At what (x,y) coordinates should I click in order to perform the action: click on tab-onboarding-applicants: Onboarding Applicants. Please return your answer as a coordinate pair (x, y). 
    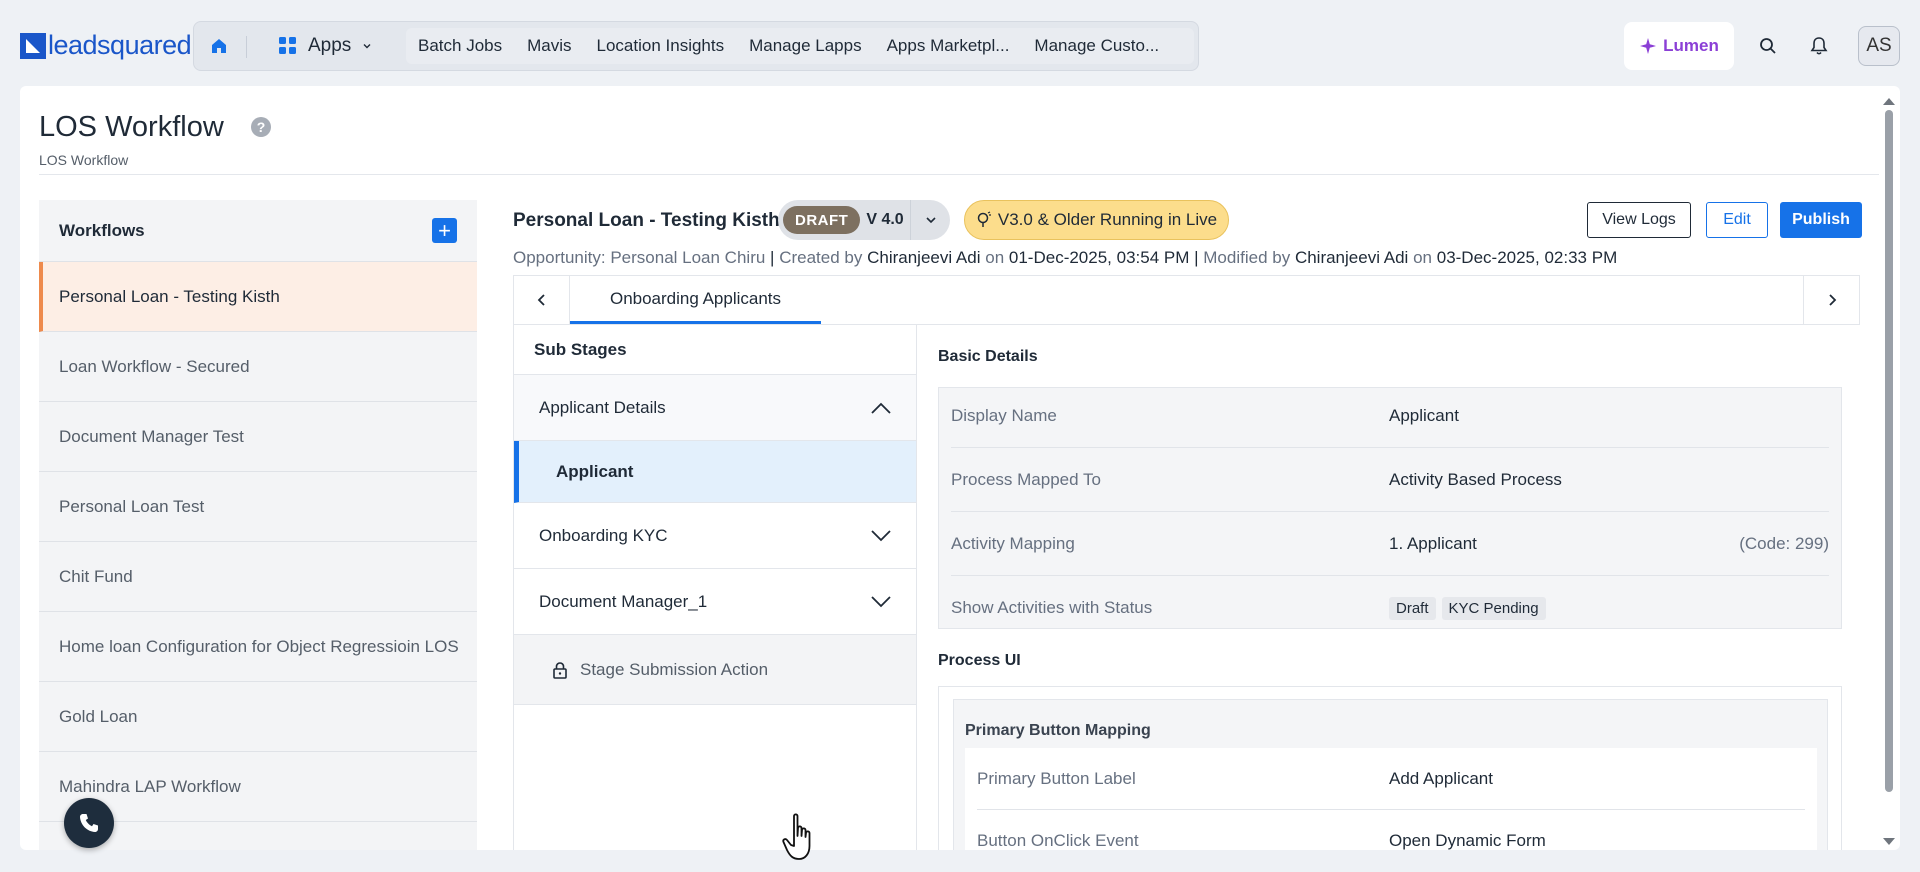
    Looking at the image, I should click on (695, 300).